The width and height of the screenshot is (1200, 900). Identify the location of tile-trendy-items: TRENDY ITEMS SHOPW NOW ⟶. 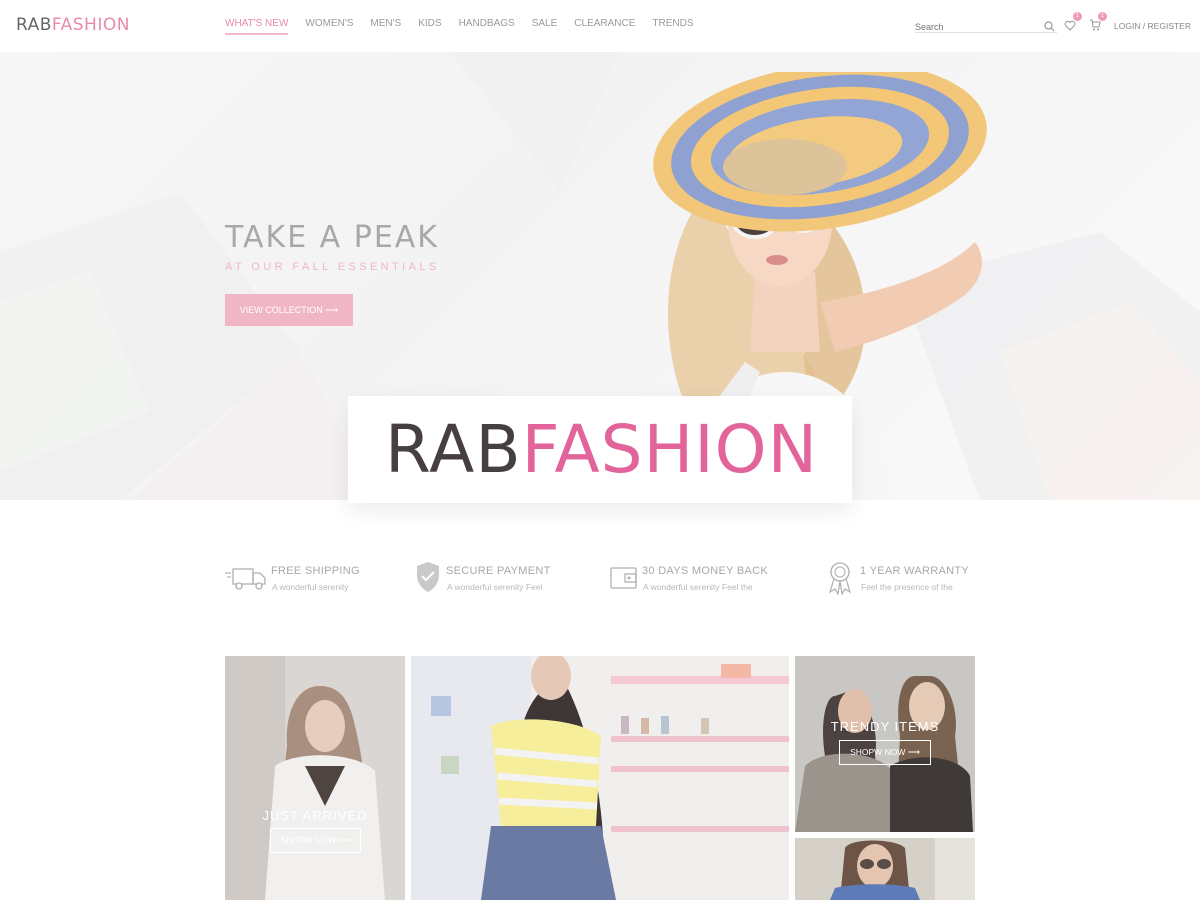
(885, 744).